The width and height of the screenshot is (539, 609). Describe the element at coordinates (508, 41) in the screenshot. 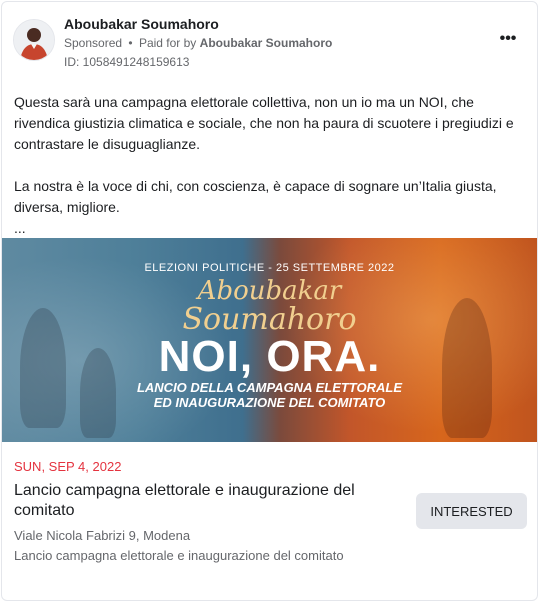

I see `more-options-icon: •••` at that location.